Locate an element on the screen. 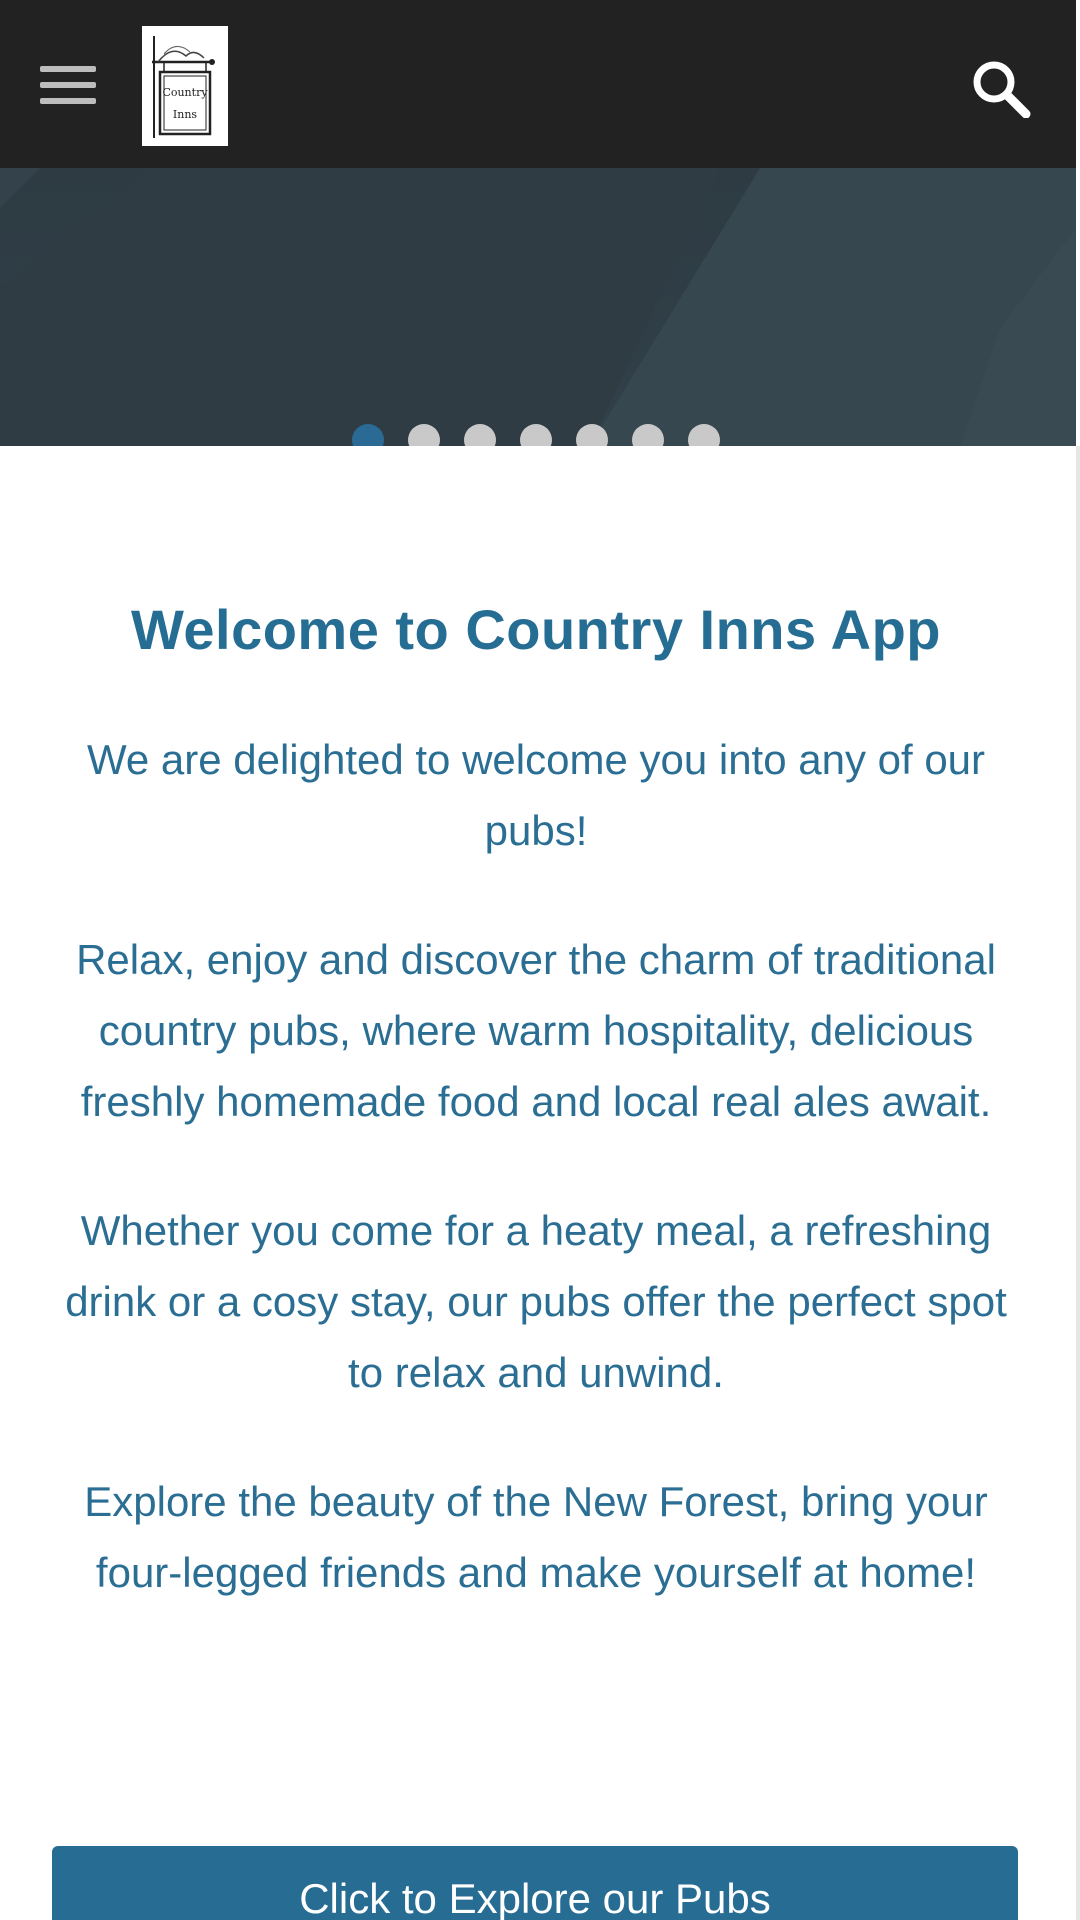 The height and width of the screenshot is (1920, 1080). country-inns-logo: Country Inns is located at coordinates (185, 86).